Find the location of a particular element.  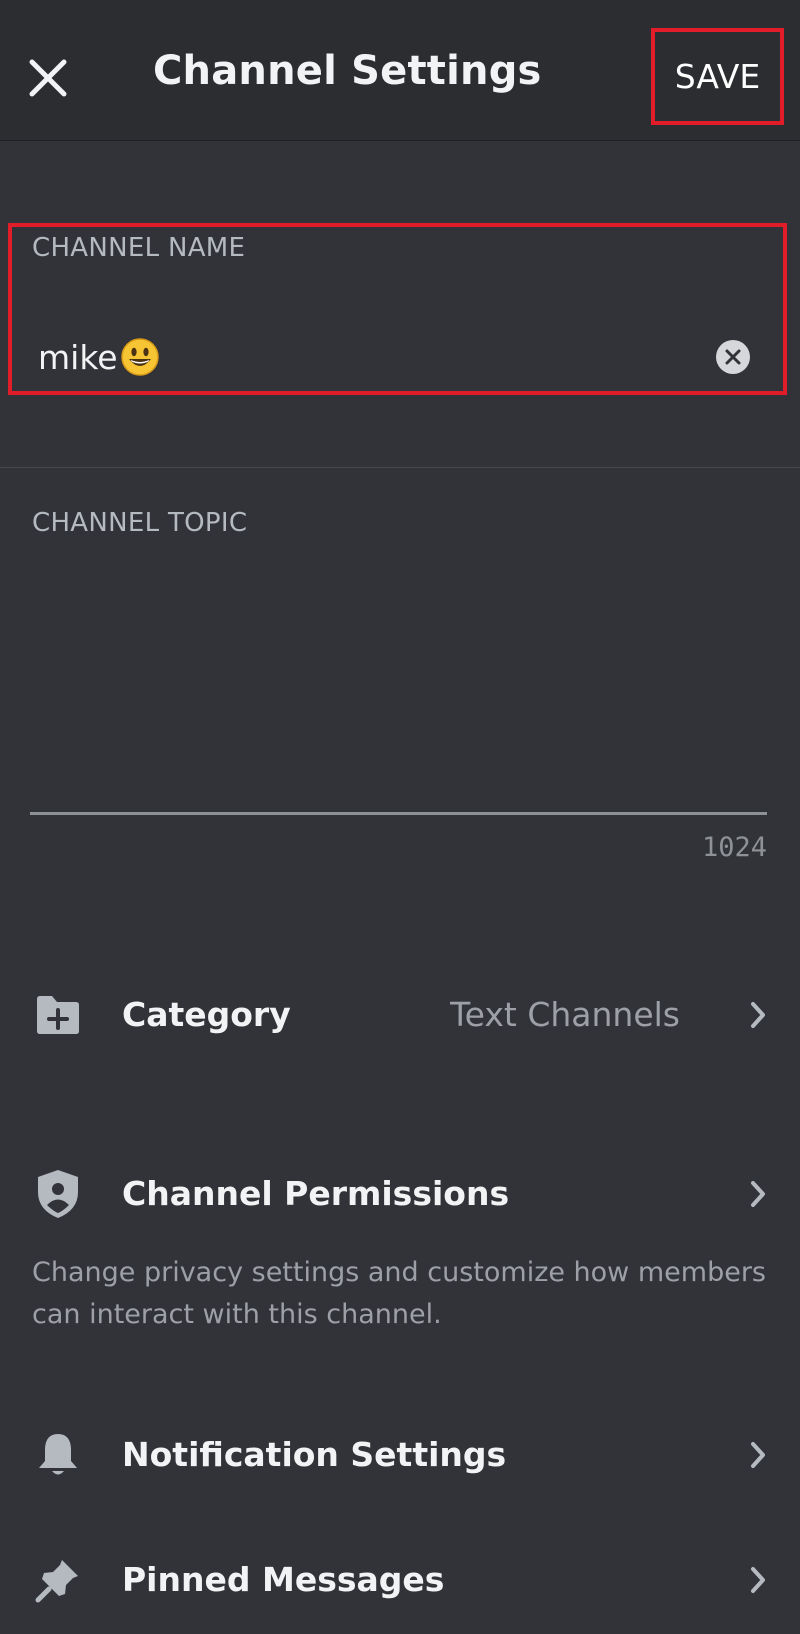

channel-permissions-row: Channel Permissions is located at coordinates (400, 1194).